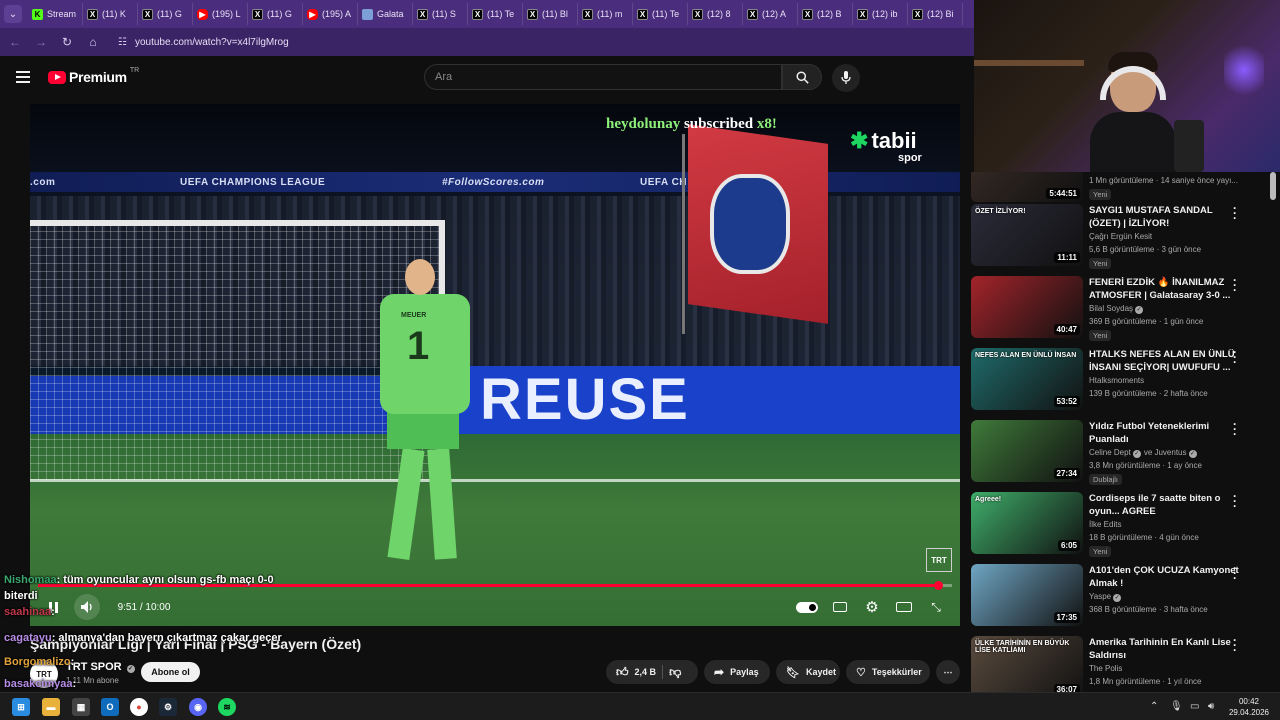 The width and height of the screenshot is (1280, 720). I want to click on search-input: Ara, so click(603, 77).